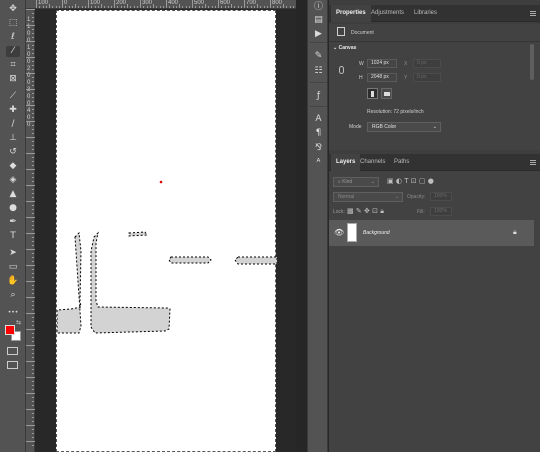 The image size is (540, 452). Describe the element at coordinates (13, 166) in the screenshot. I see `eraser-tool: ◆` at that location.